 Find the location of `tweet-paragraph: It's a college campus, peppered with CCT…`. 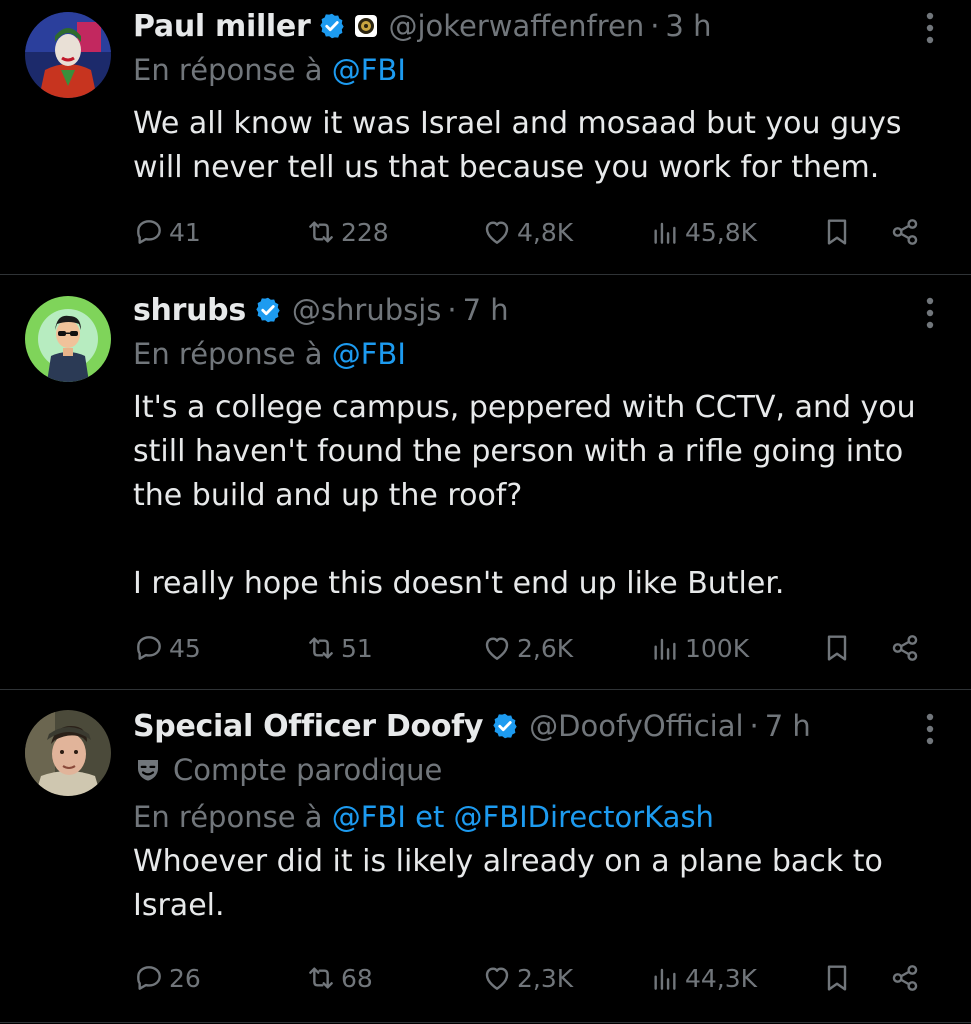

tweet-paragraph: It's a college campus, peppered with CCT… is located at coordinates (524, 451).